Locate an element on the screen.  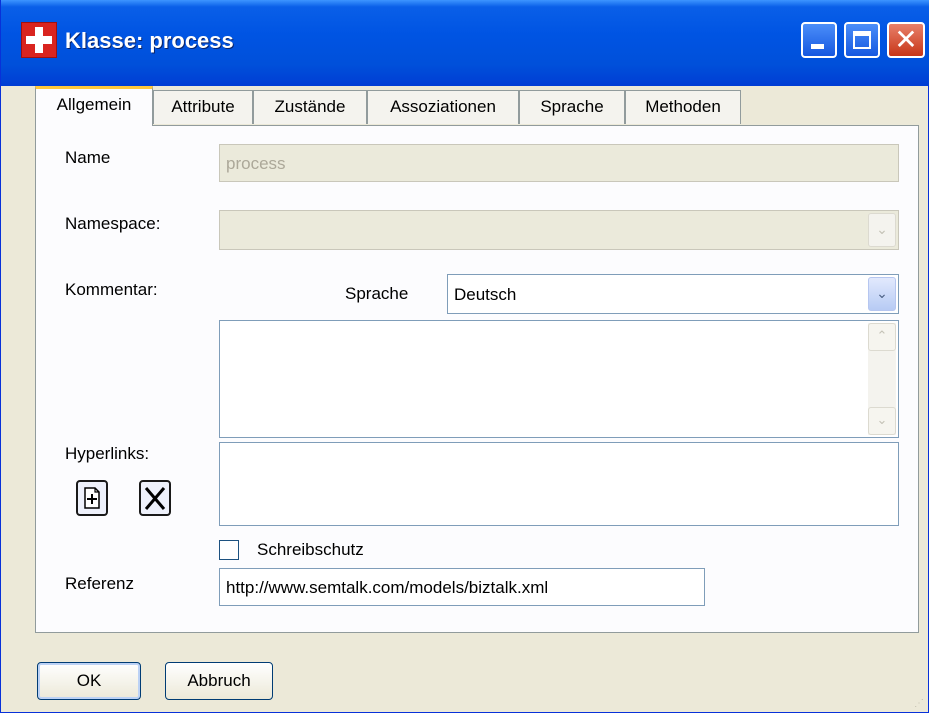
sprache-dropdown: Deutsch ⌄ is located at coordinates (673, 294).